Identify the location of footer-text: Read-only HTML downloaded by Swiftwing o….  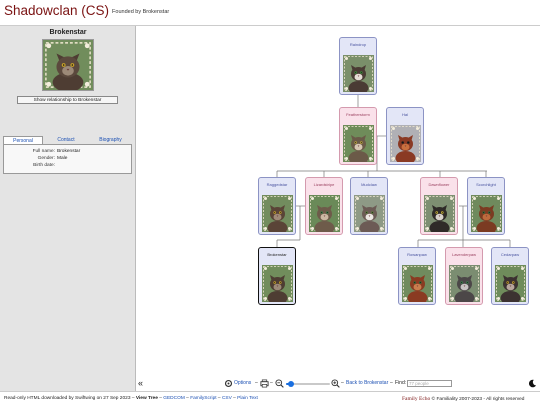
(131, 398).